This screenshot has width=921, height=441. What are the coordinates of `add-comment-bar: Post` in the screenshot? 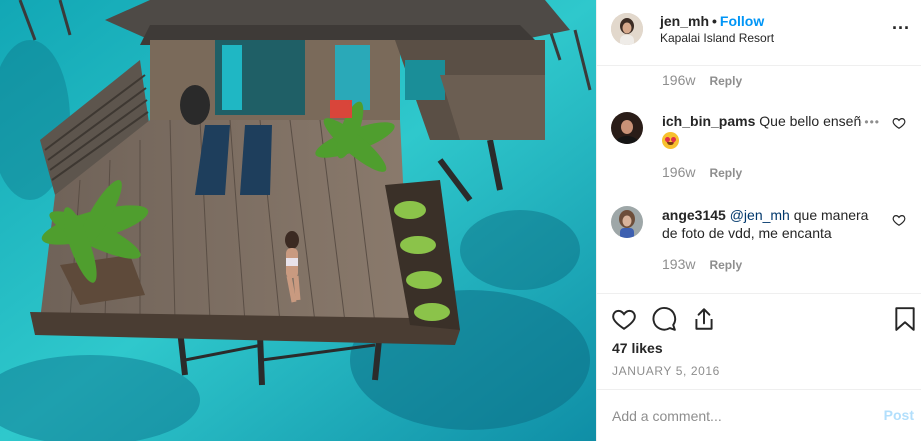 It's located at (759, 415).